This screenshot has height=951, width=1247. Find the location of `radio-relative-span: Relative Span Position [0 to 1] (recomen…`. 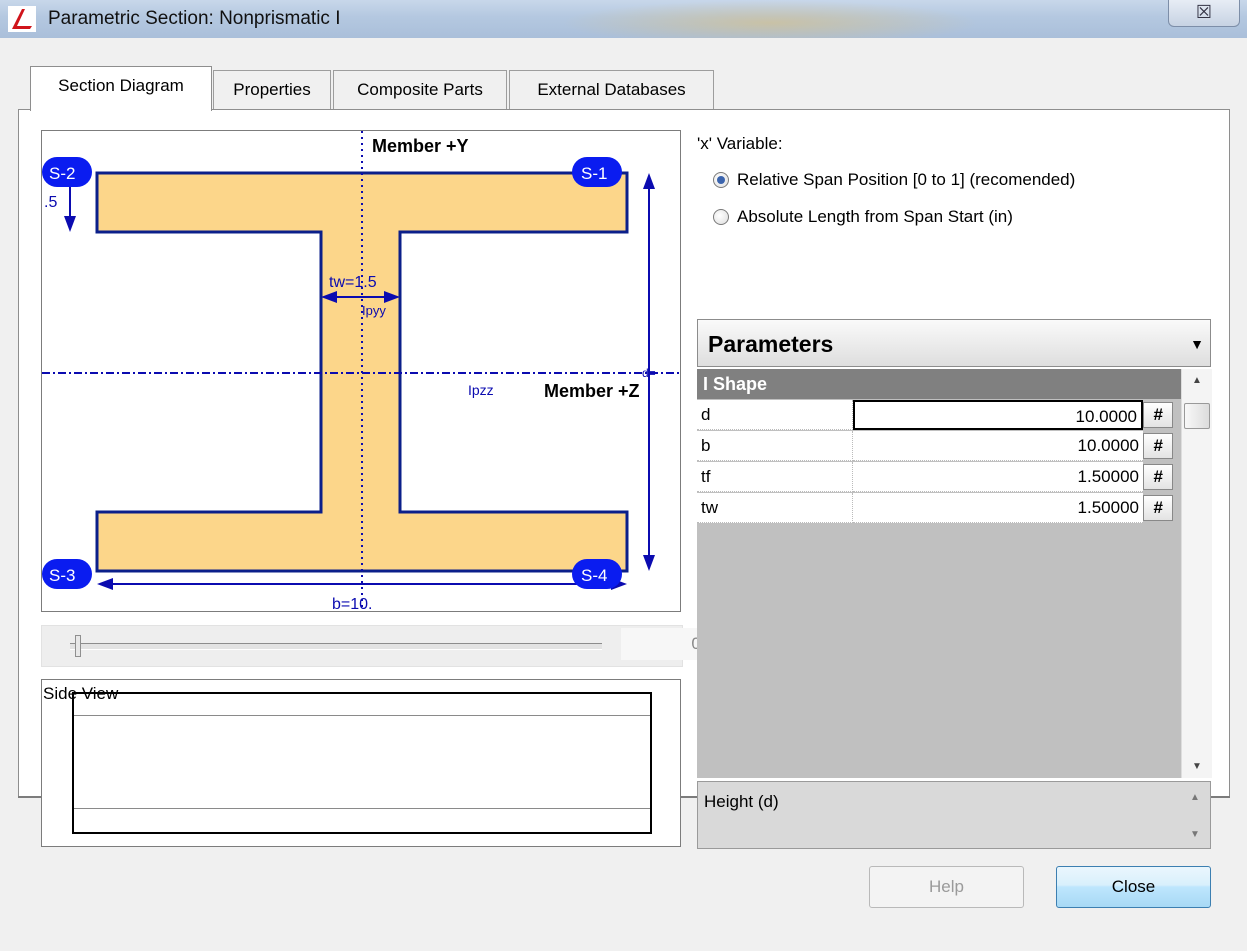

radio-relative-span: Relative Span Position [0 to 1] (recomen… is located at coordinates (894, 180).